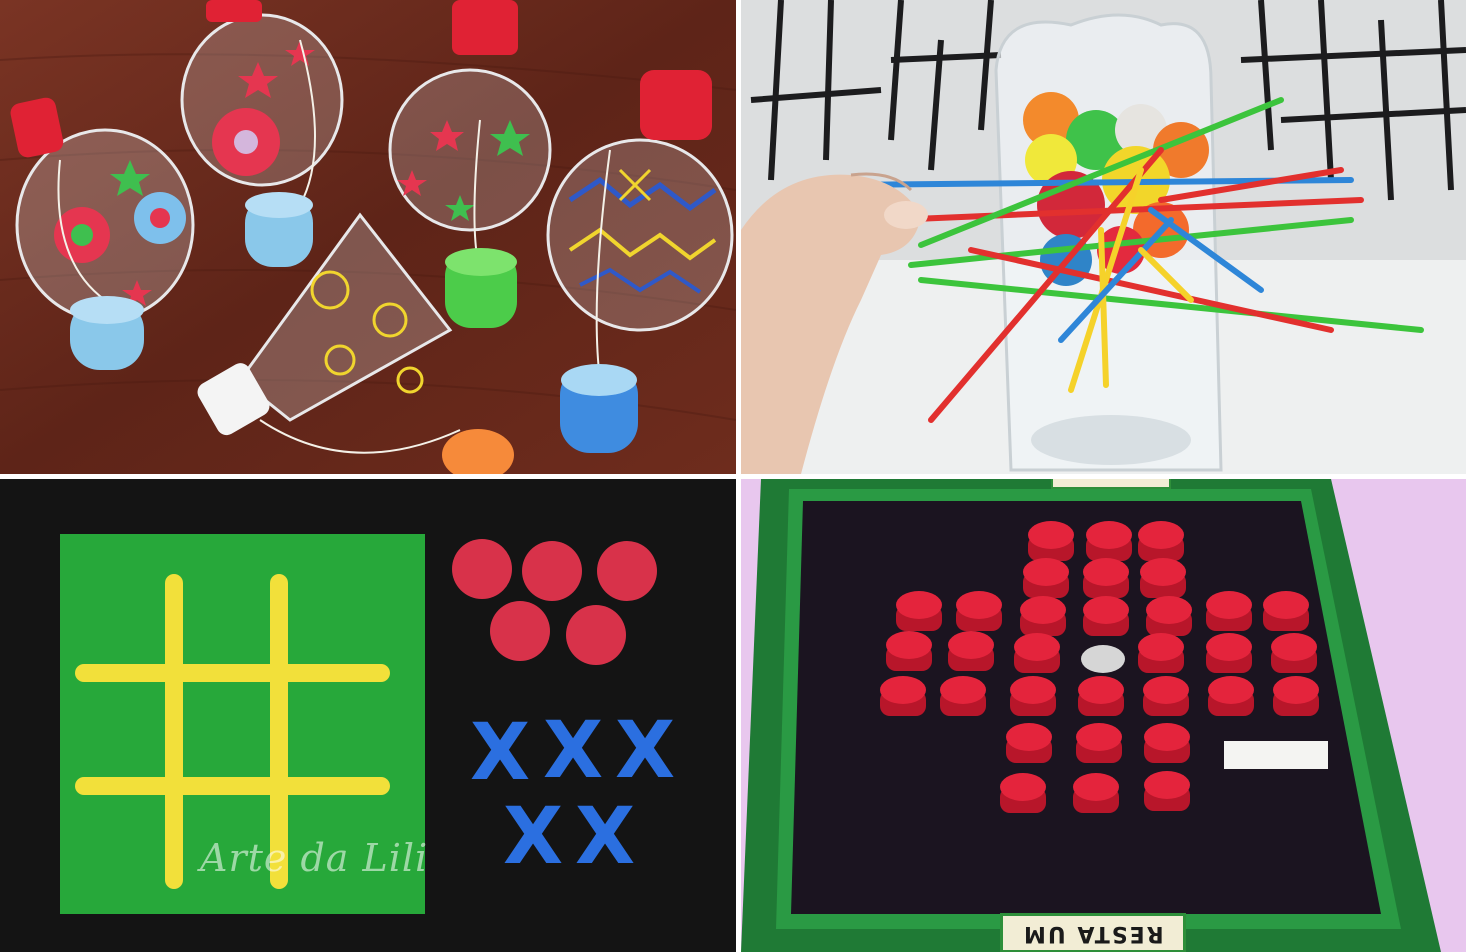 Image resolution: width=1466 pixels, height=952 pixels. Describe the element at coordinates (1276, 755) in the screenshot. I see `board-sticker` at that location.